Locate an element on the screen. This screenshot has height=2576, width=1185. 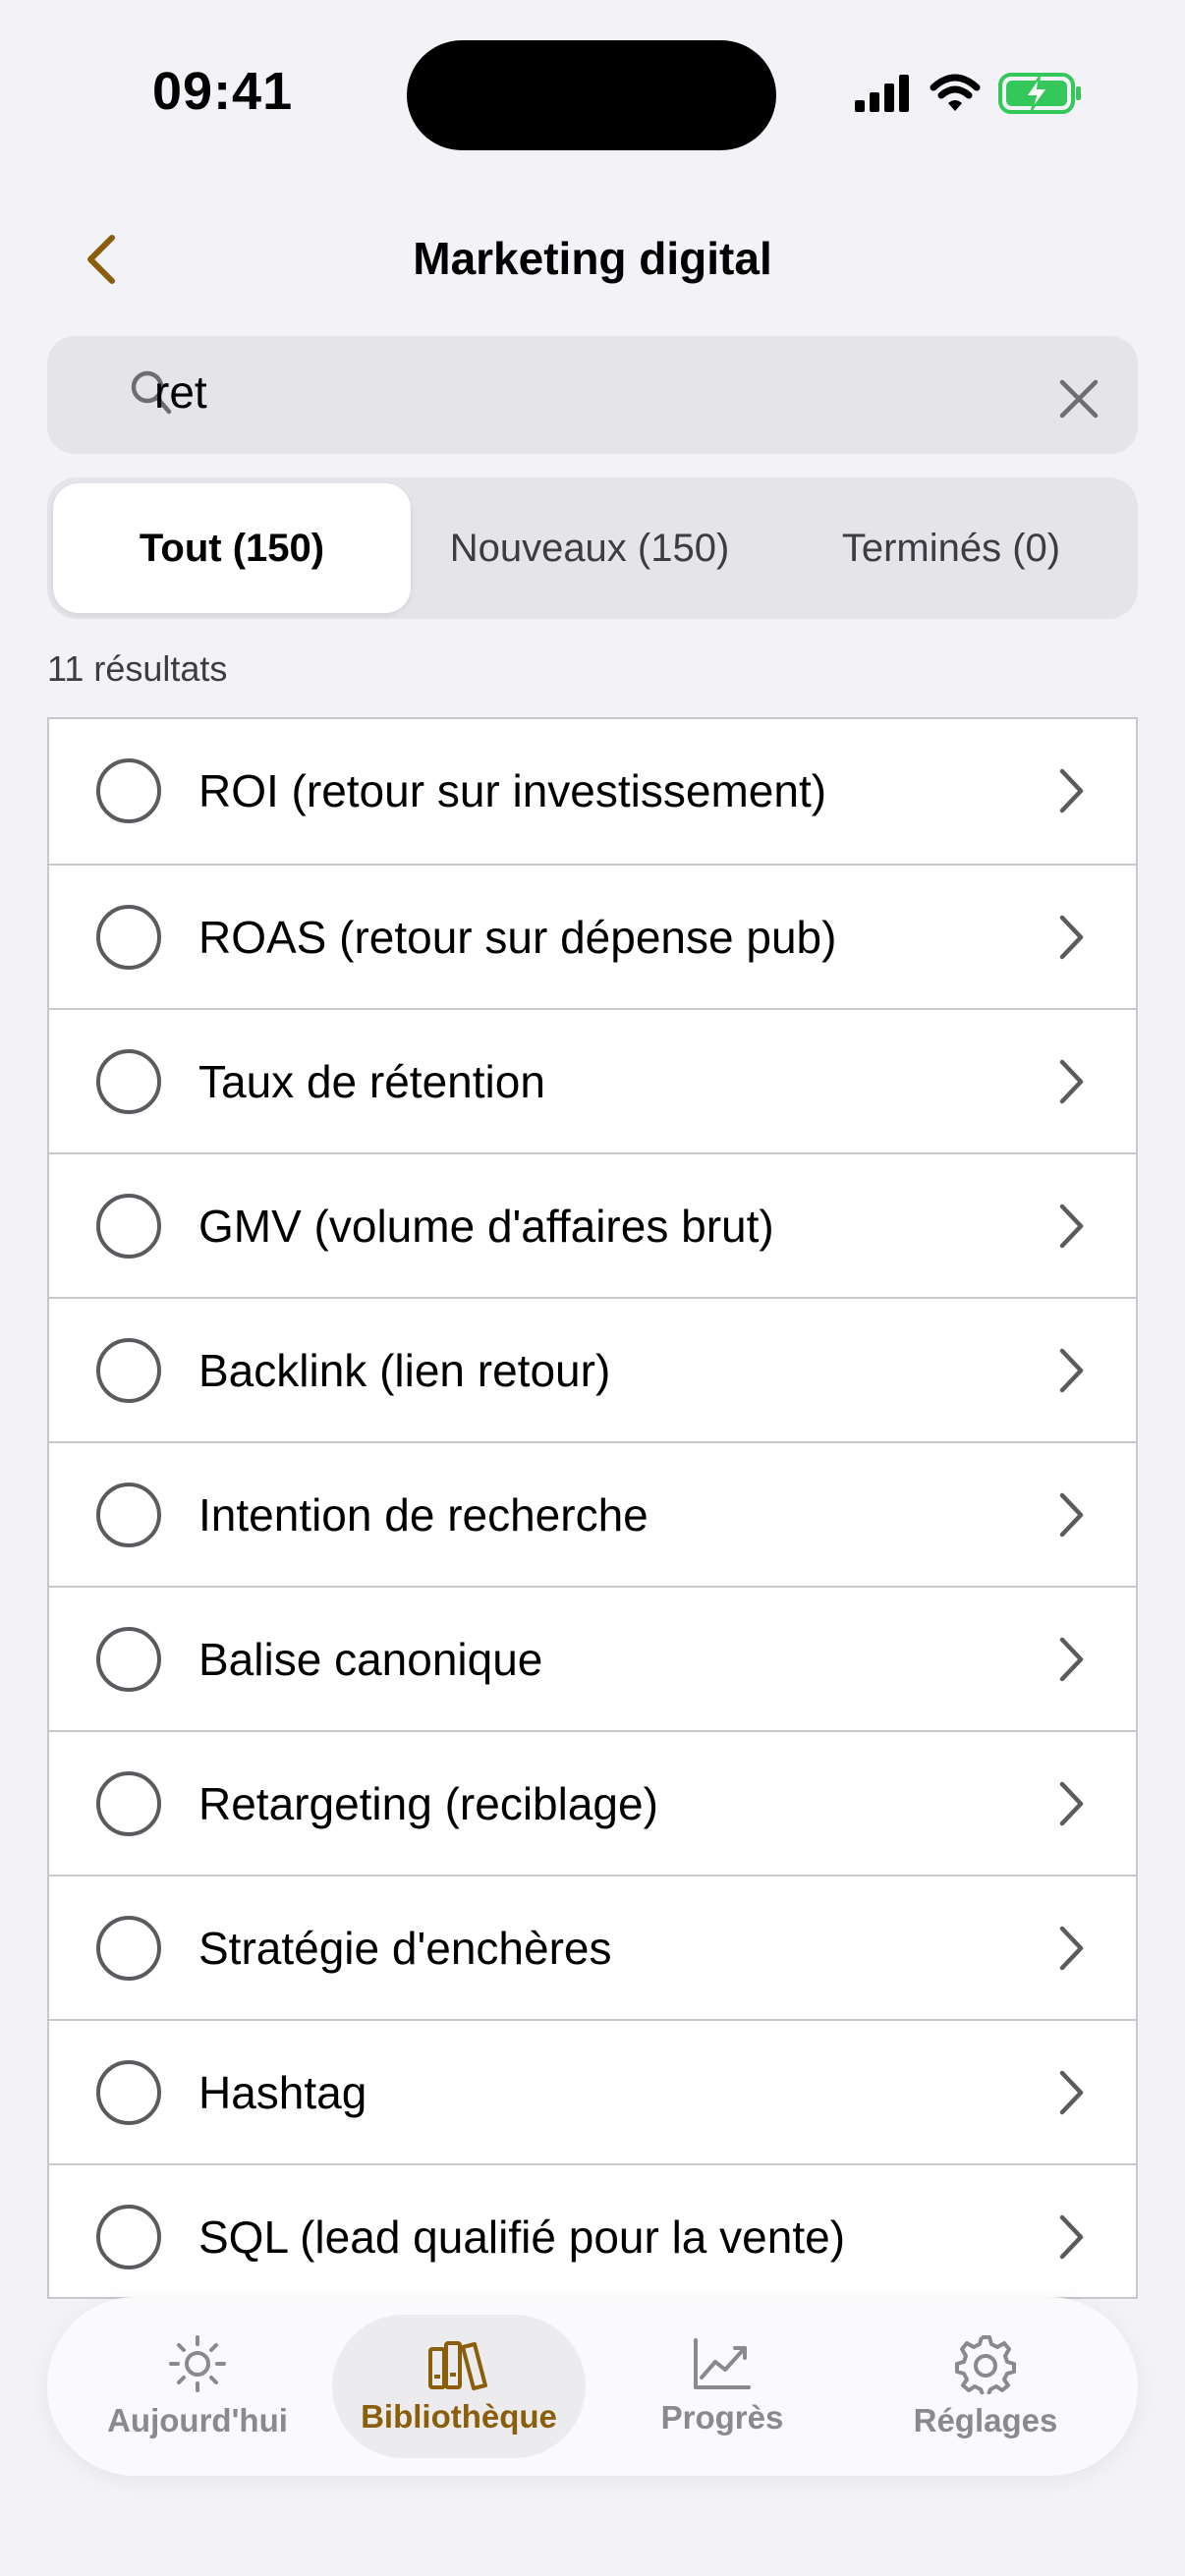
close-icon is located at coordinates (1079, 399).